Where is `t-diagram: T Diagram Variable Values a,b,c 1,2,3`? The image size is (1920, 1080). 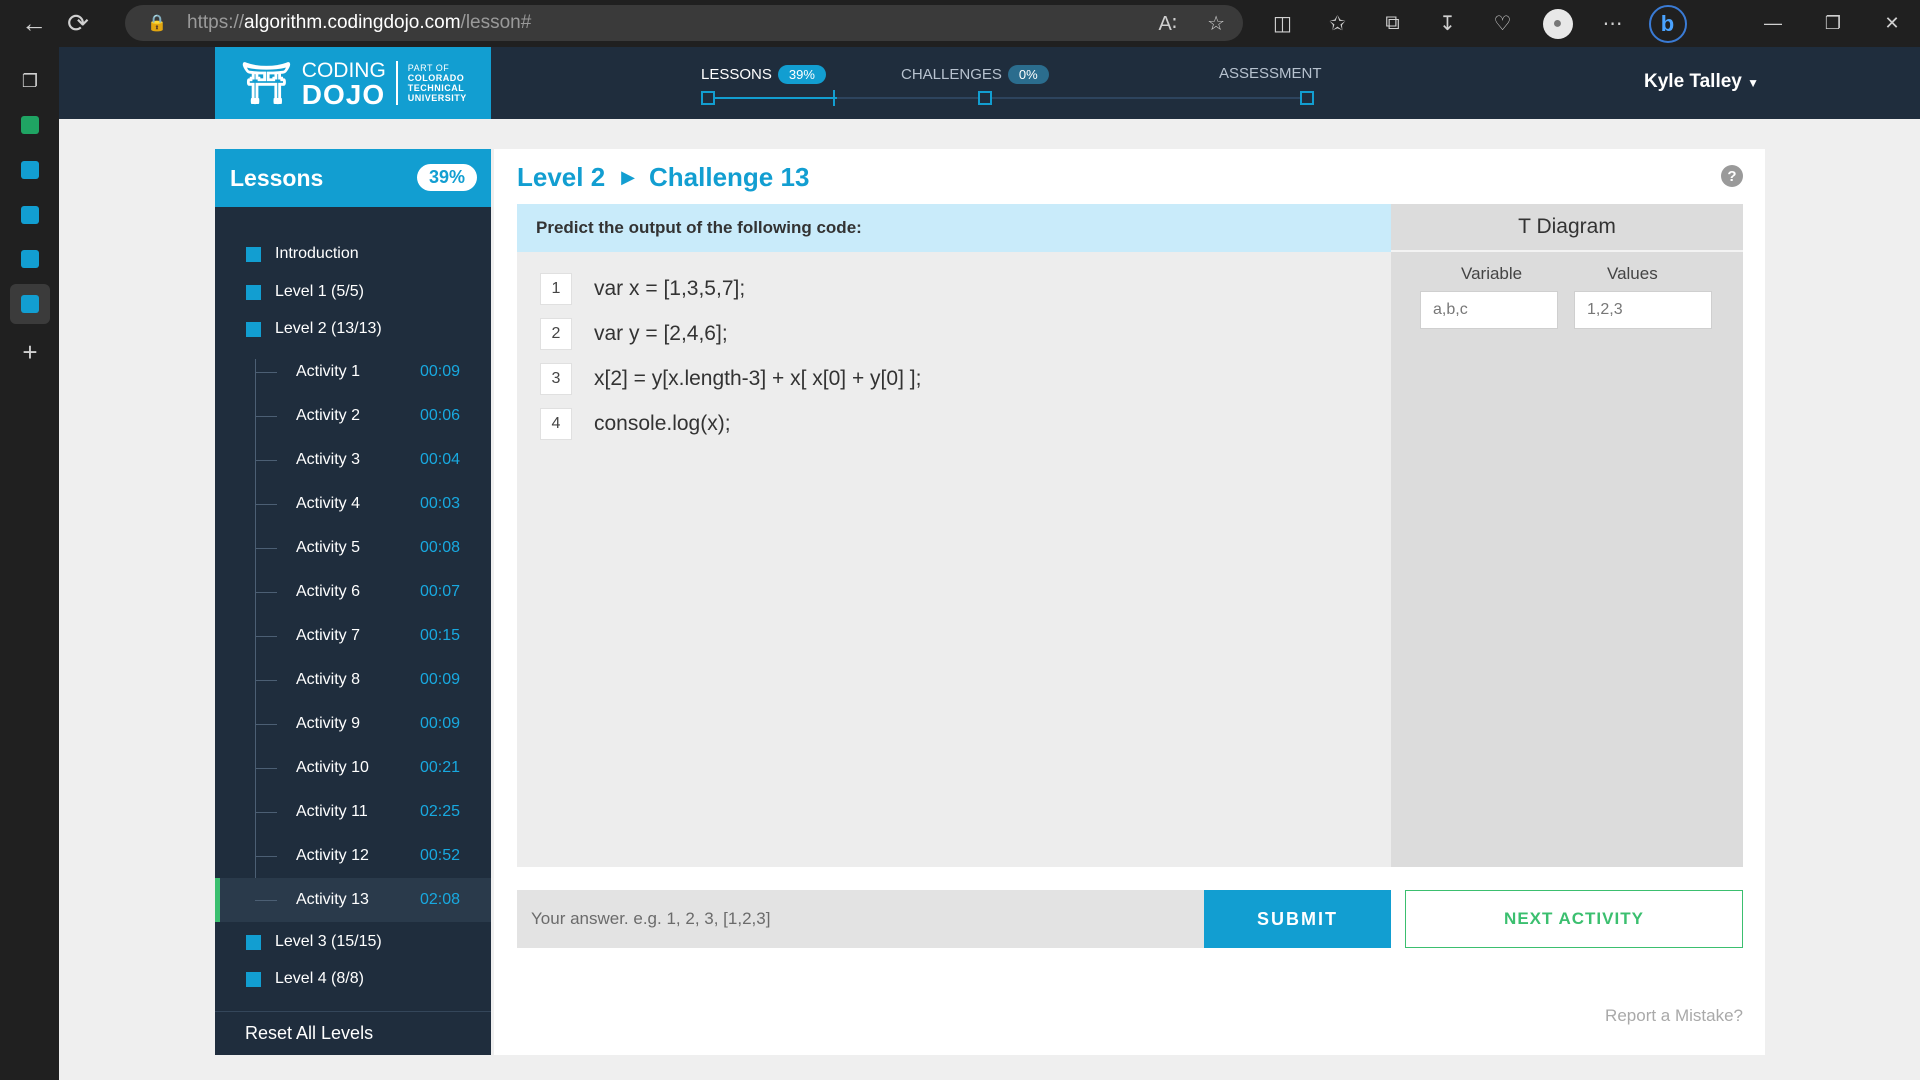 t-diagram: T Diagram Variable Values a,b,c 1,2,3 is located at coordinates (1567, 535).